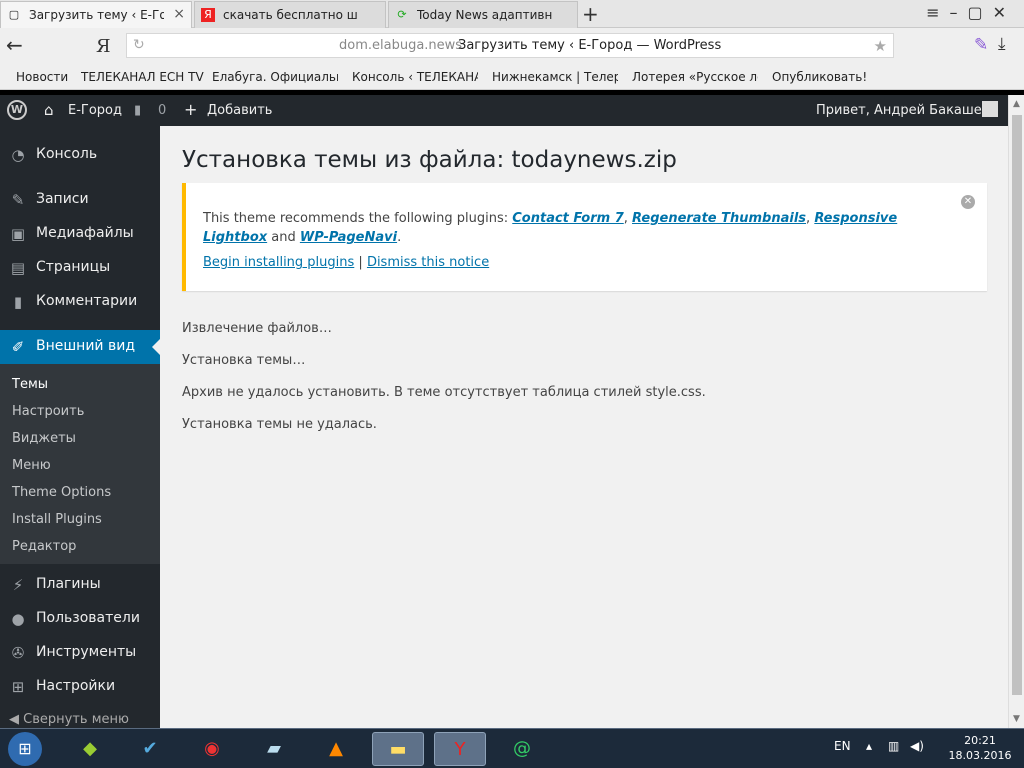  I want to click on bookmark-item: ТЕЛЕКАНАЛ ЕСН TV, so click(142, 77).